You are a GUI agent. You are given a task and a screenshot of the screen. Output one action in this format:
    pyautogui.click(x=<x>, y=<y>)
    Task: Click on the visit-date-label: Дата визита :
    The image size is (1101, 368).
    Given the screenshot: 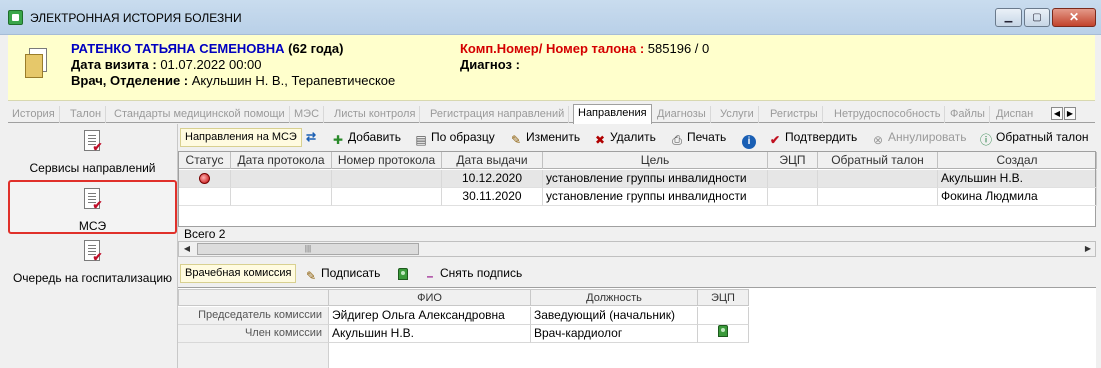 What is the action you would take?
    pyautogui.click(x=114, y=64)
    